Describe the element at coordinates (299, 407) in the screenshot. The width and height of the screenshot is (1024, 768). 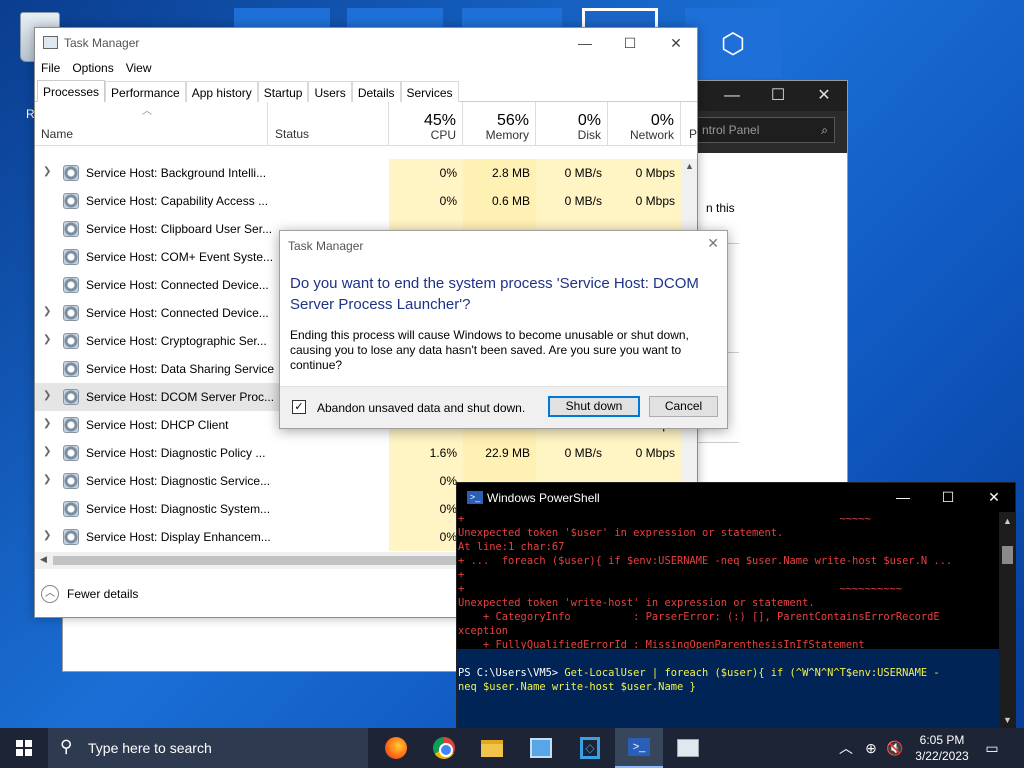
I see `abandon-data-checkbox: ✓` at that location.